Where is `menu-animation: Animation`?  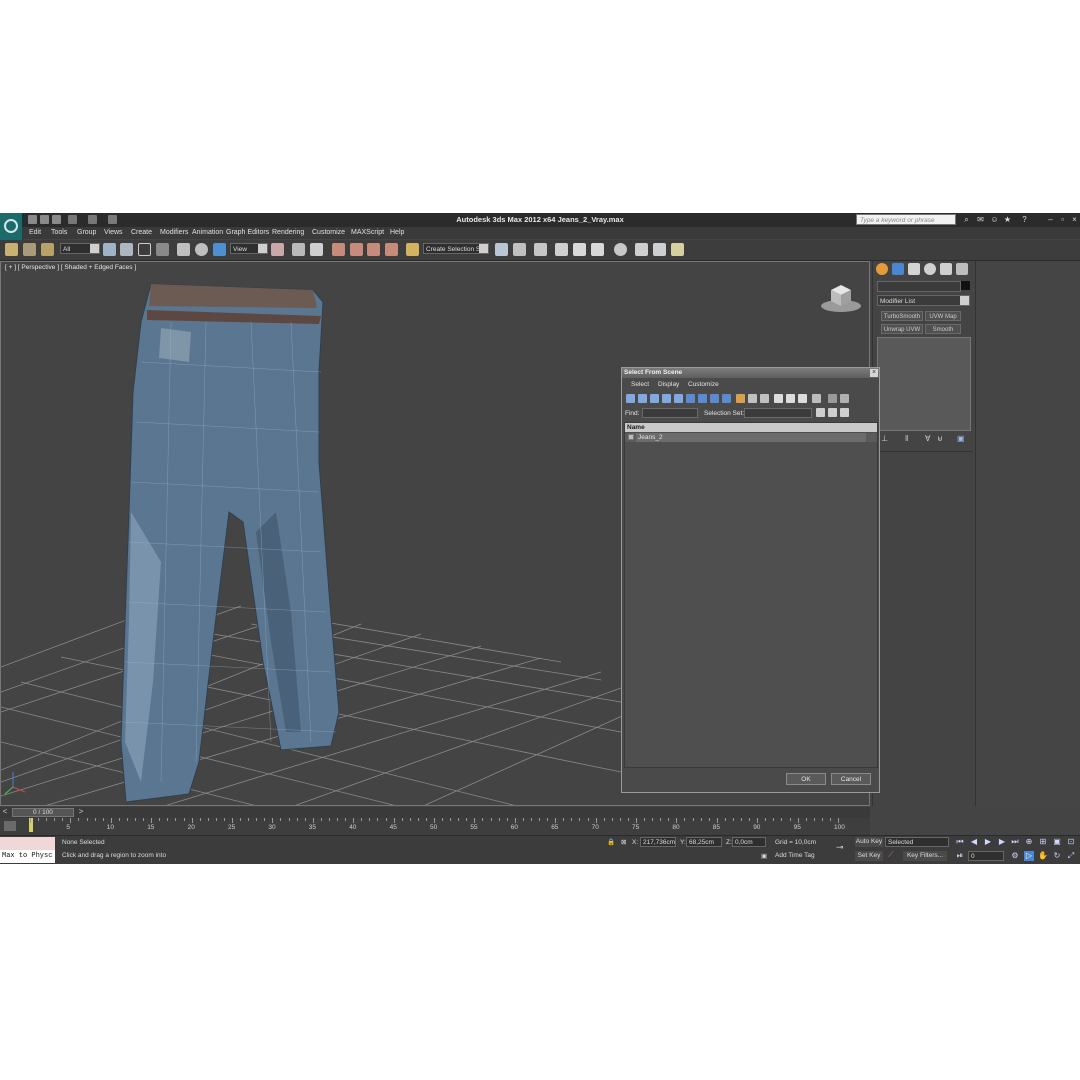
menu-animation: Animation is located at coordinates (207, 232).